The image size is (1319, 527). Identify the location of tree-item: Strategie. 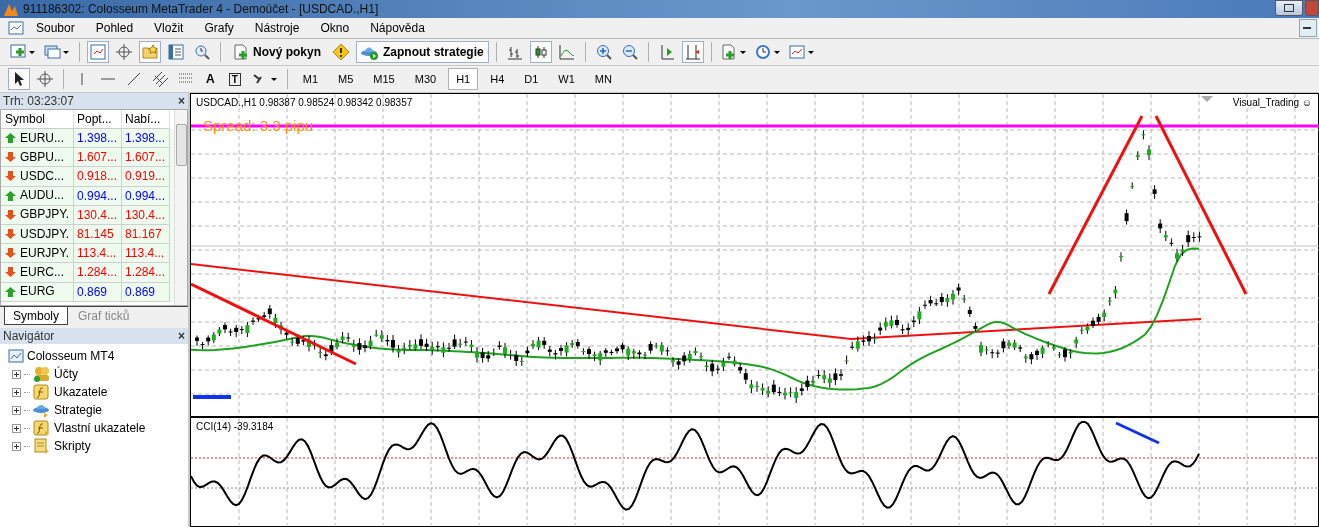
(78, 410).